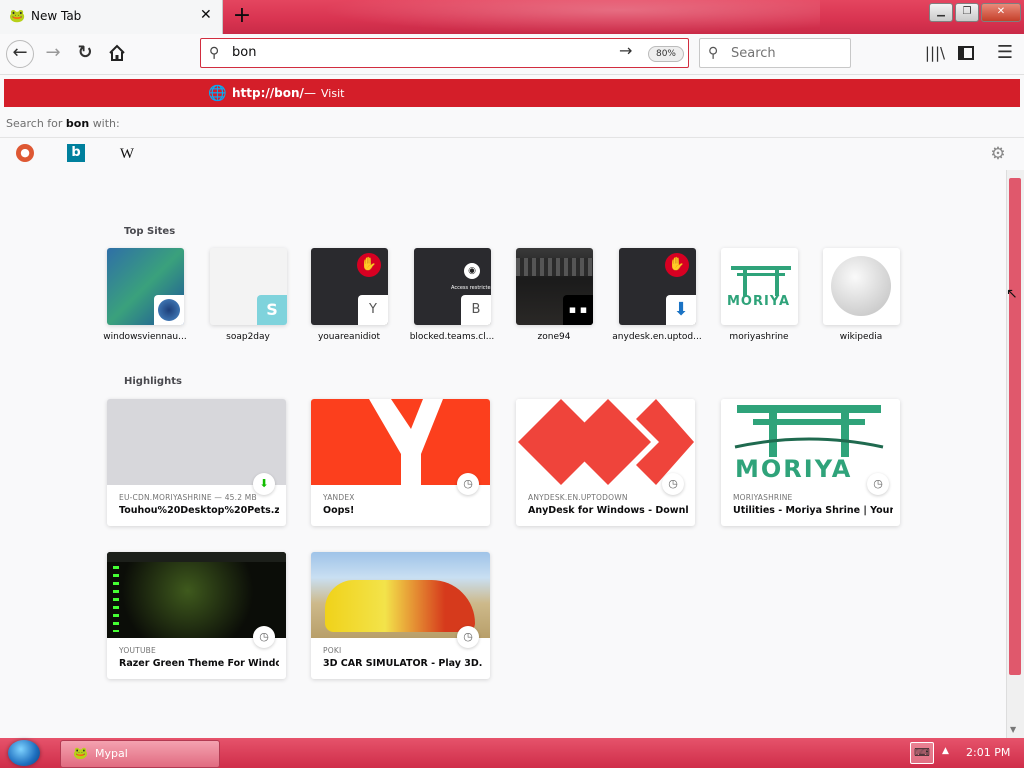 The width and height of the screenshot is (1024, 768). Describe the element at coordinates (127, 154) in the screenshot. I see `wikipedia-icon: W` at that location.